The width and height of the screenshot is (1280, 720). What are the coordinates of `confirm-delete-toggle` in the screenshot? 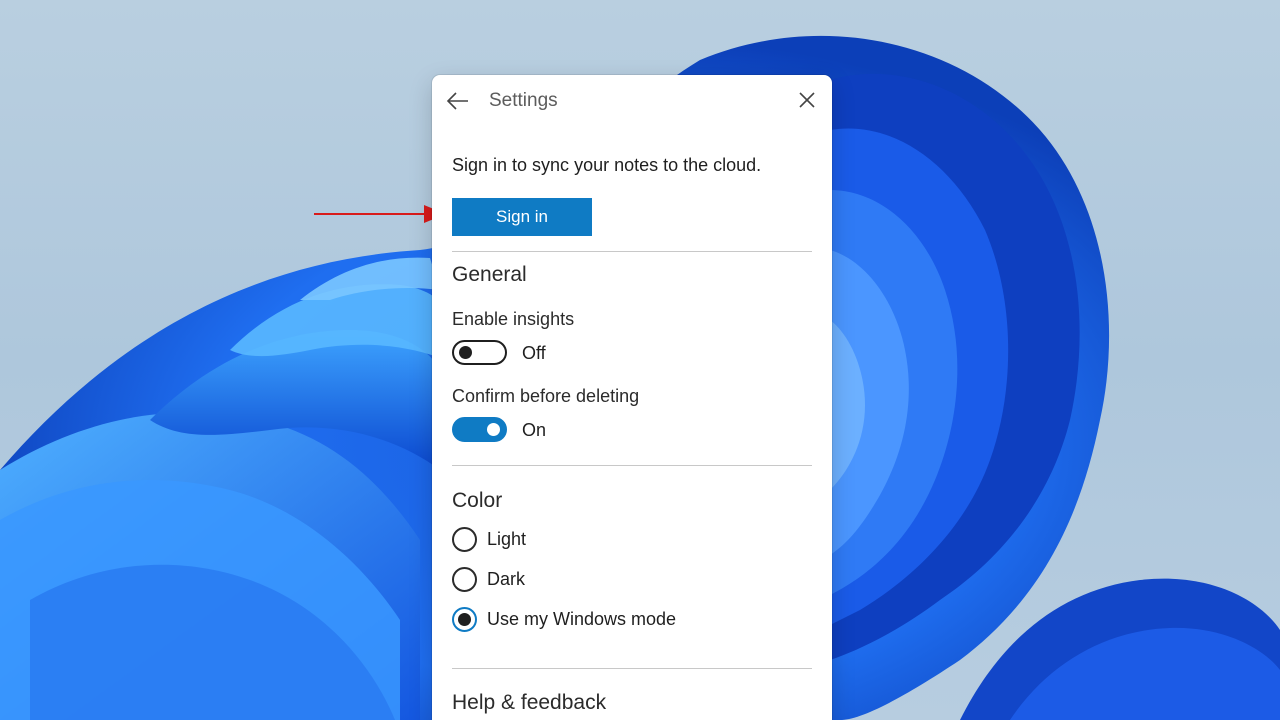 It's located at (479, 429).